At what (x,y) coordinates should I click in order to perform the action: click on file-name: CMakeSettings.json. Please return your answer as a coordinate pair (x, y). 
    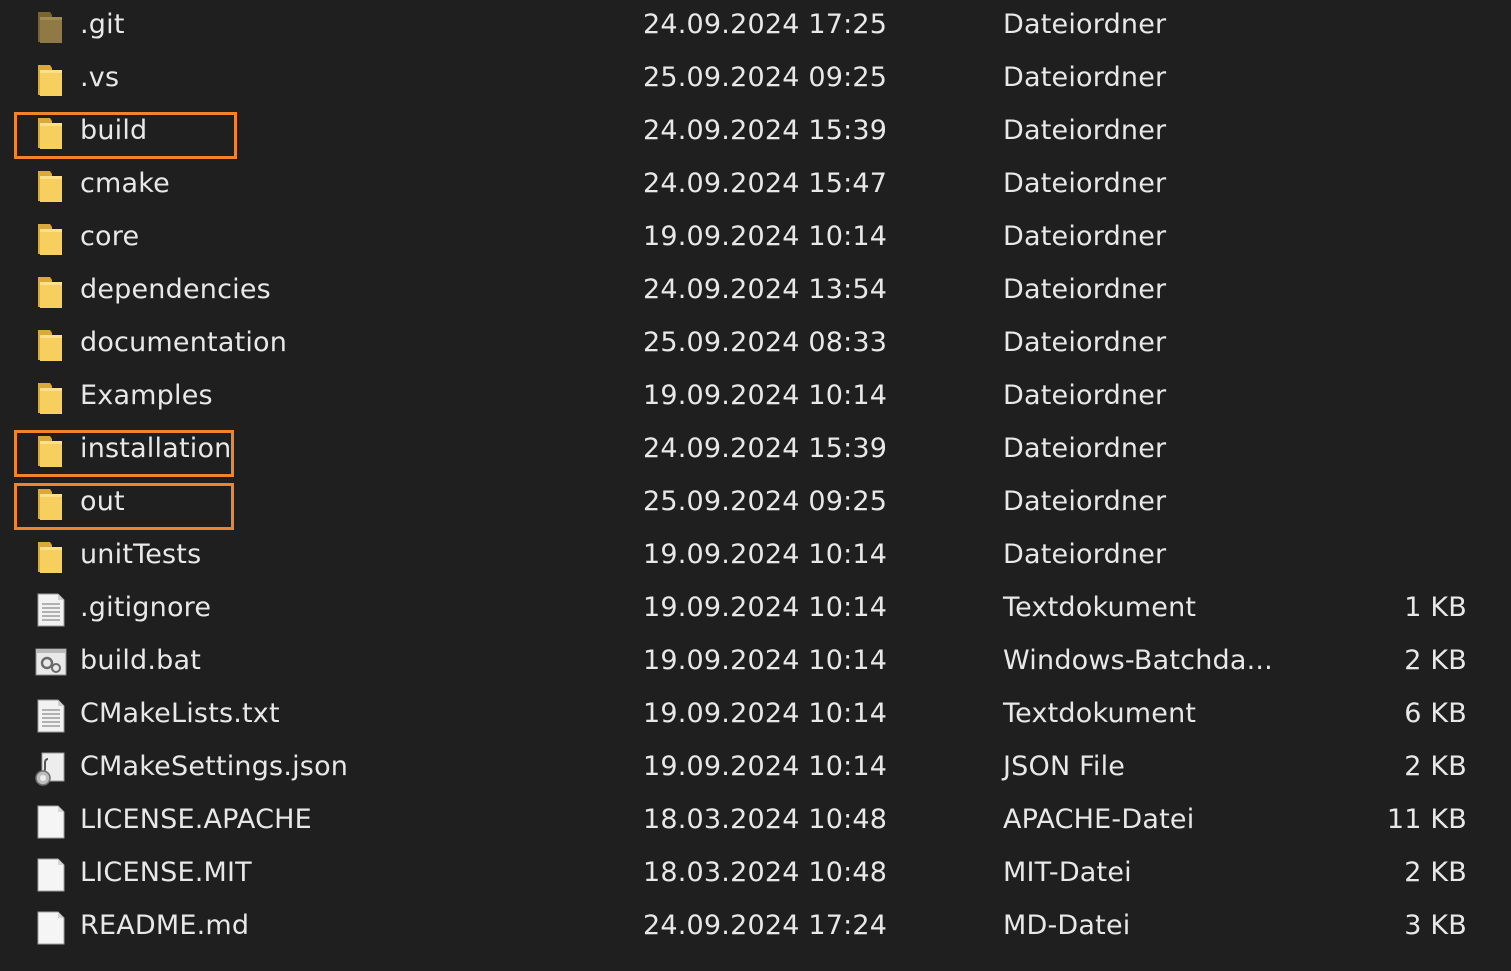
    Looking at the image, I should click on (214, 766).